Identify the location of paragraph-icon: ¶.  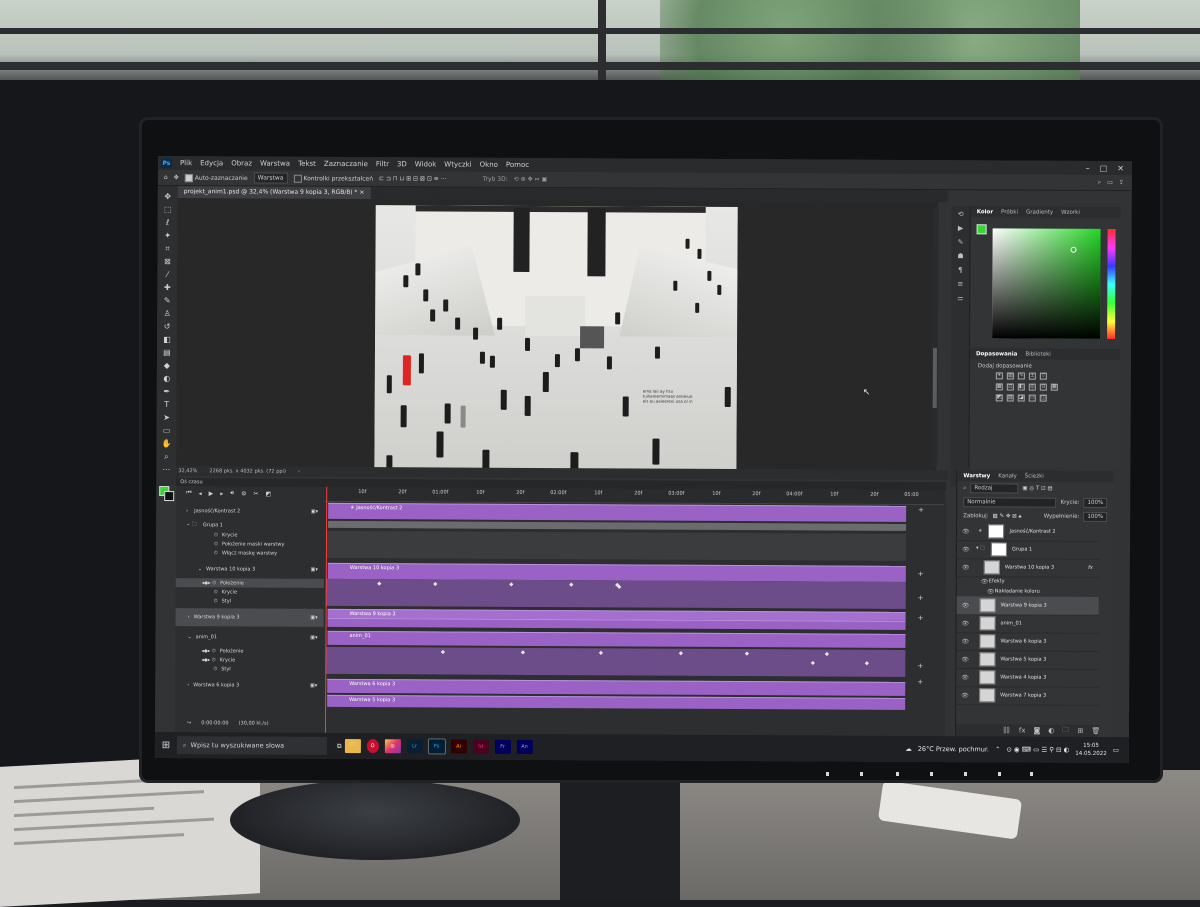
(960, 270).